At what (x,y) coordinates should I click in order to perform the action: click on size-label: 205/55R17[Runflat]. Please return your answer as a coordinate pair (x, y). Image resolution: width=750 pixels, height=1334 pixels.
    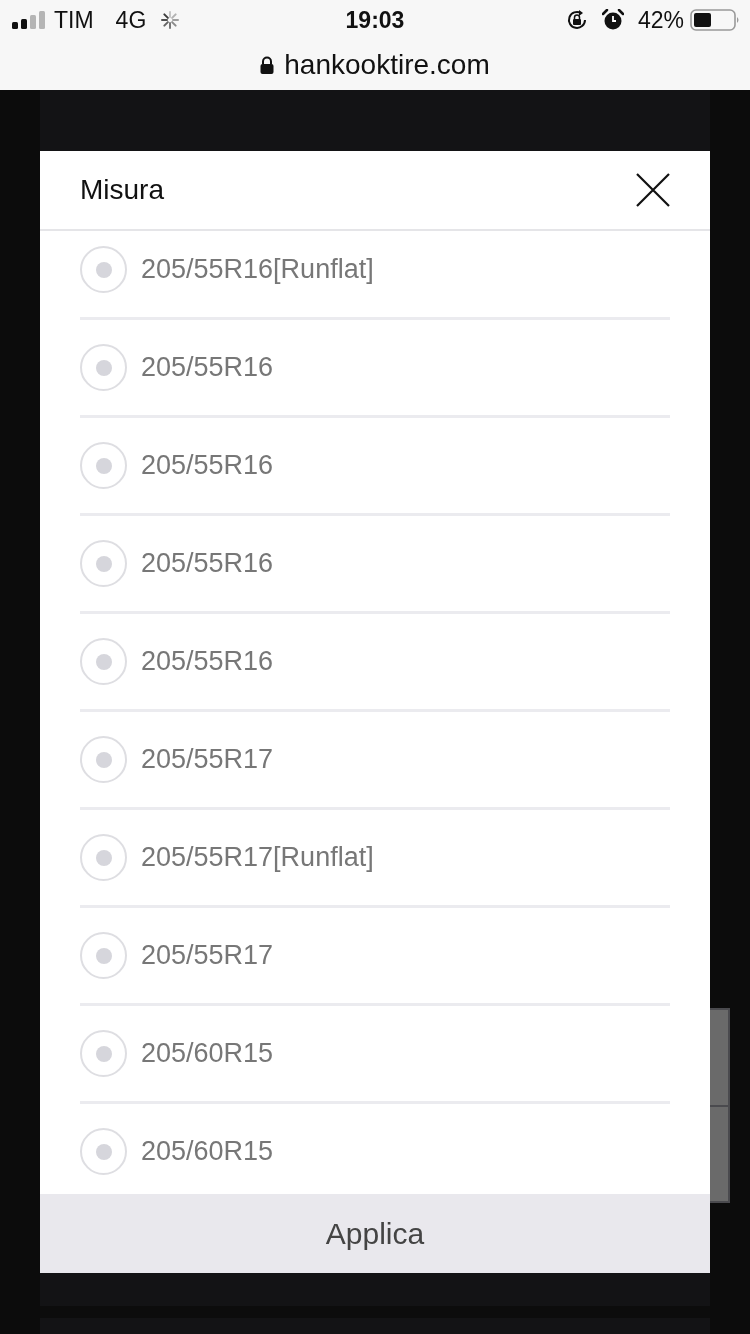
    Looking at the image, I should click on (257, 857).